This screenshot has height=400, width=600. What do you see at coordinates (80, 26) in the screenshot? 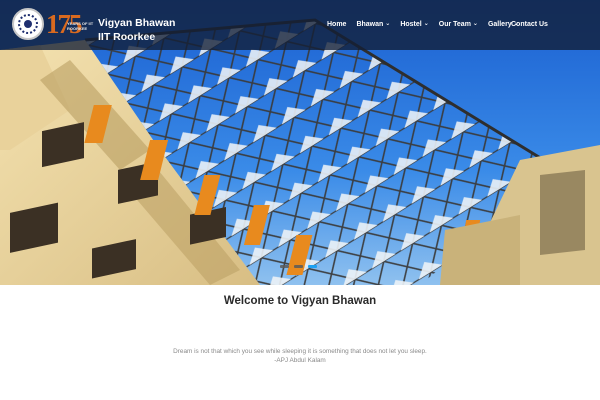
I see `anniversary-text: YEARS OF IIT ROORKEE` at bounding box center [80, 26].